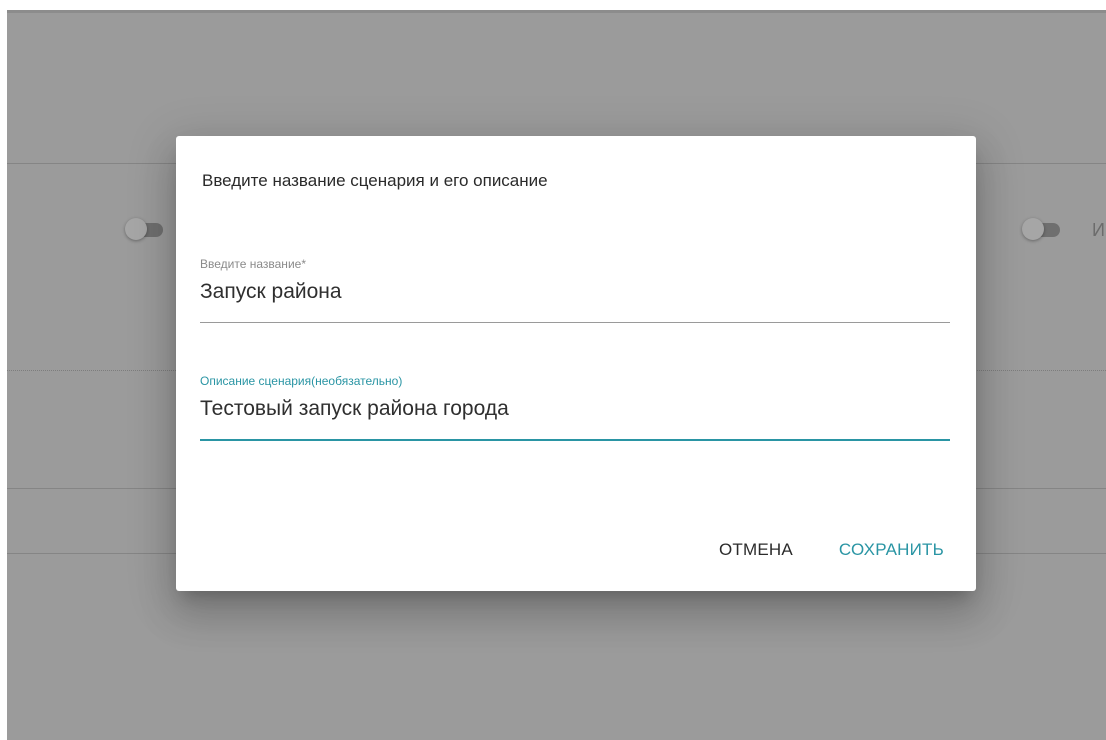 The width and height of the screenshot is (1106, 740). I want to click on scenario-description-label: Описание сценария(необязательно), so click(301, 381).